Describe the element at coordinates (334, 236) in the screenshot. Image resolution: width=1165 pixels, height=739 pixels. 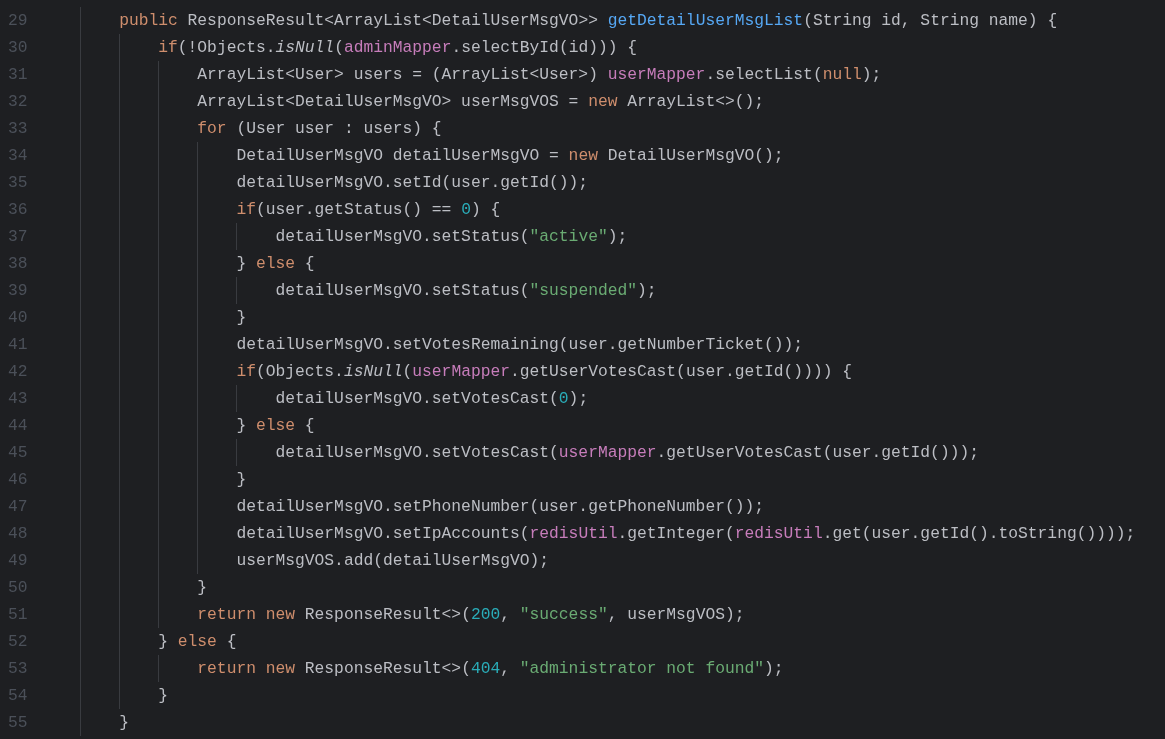
I see `code-line: detailUserMsgVO.setStatus("active");` at that location.